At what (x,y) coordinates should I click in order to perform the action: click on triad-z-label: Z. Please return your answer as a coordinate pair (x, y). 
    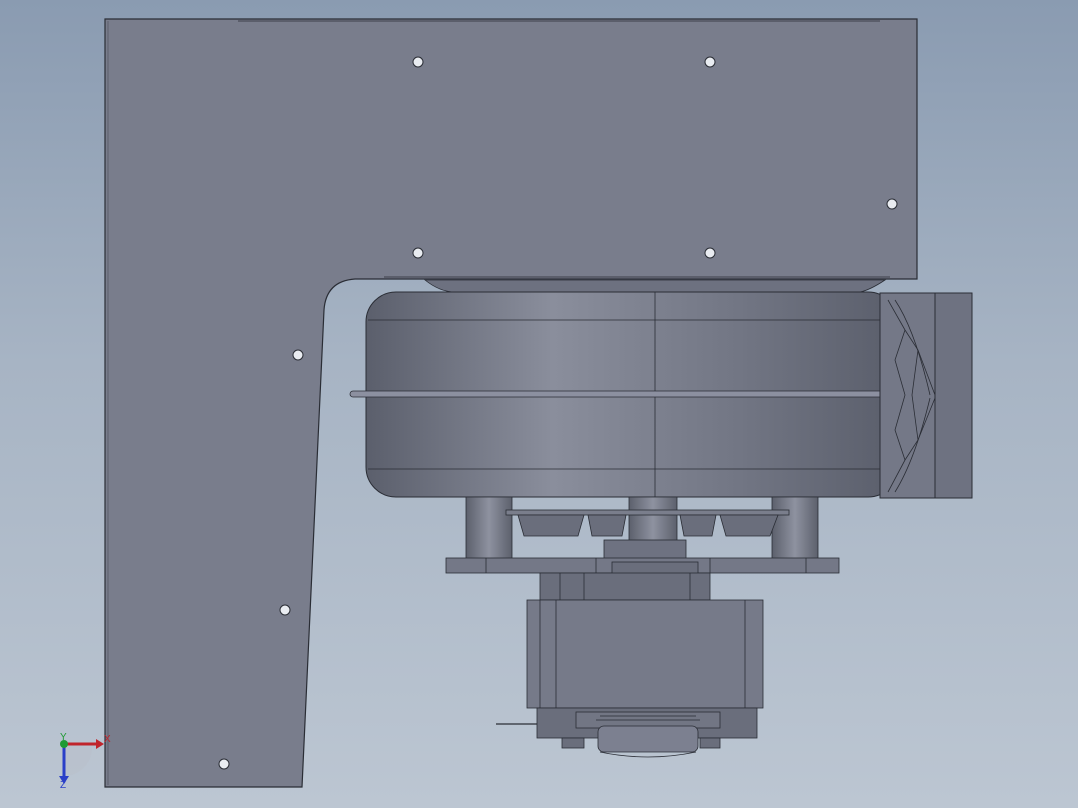
    Looking at the image, I should click on (63, 785).